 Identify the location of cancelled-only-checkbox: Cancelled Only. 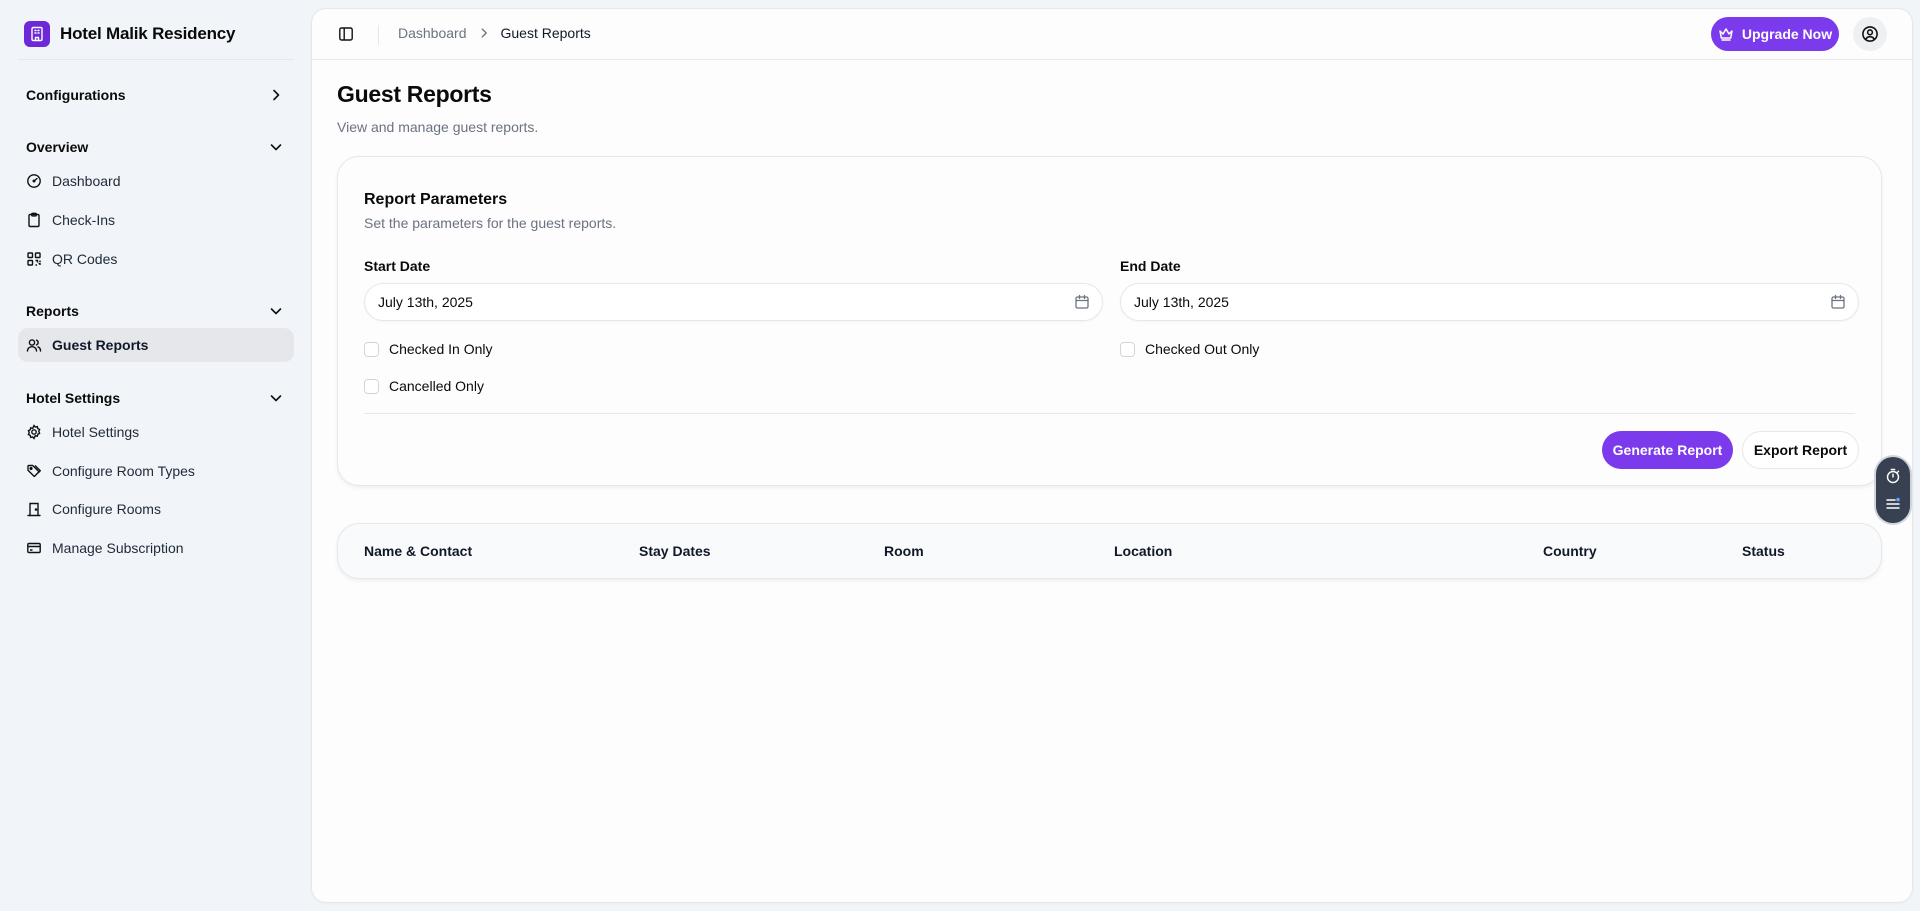
(424, 386).